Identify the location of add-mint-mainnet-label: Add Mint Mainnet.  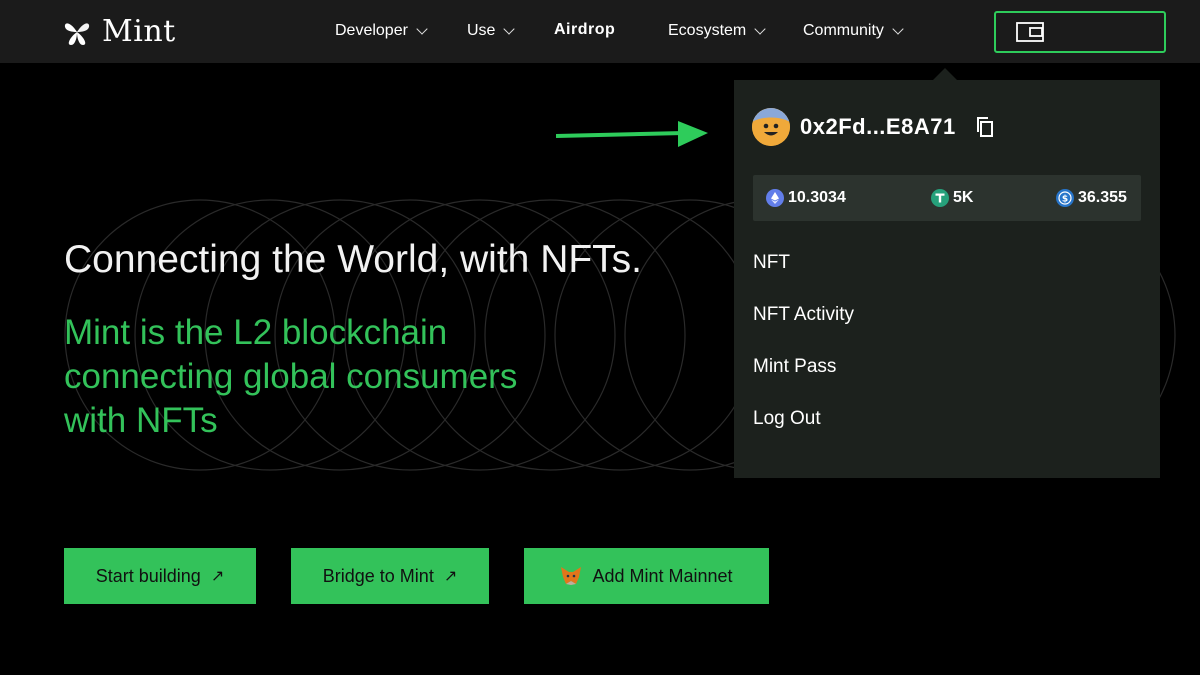
(662, 575).